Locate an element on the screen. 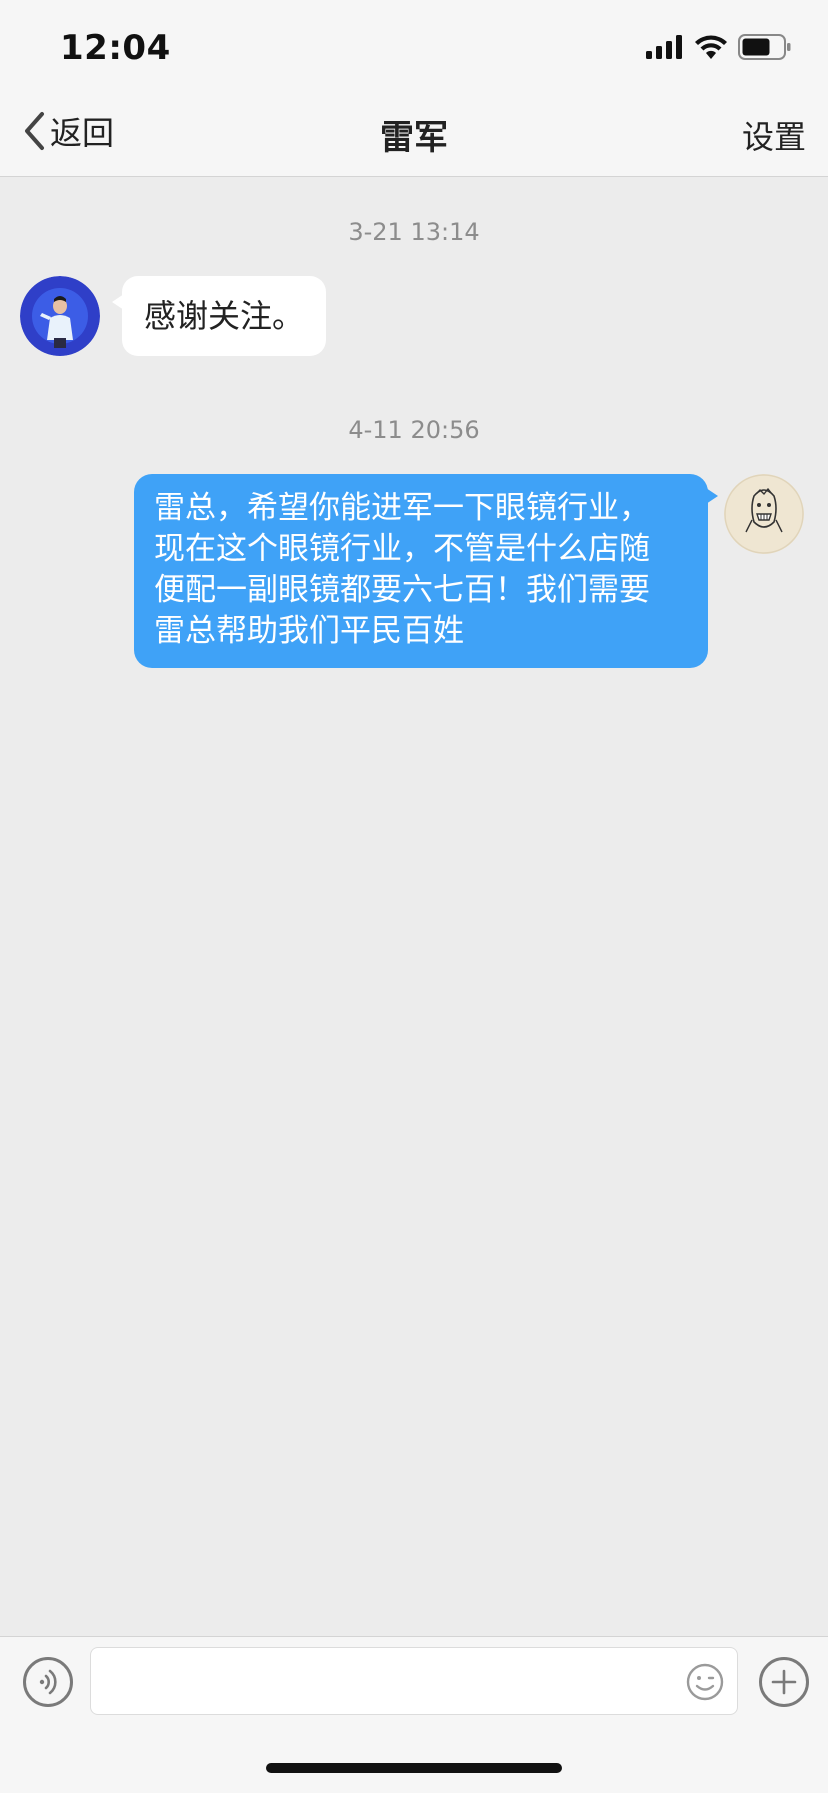 This screenshot has height=1793, width=828. incoming-message-text: 感谢关注。 is located at coordinates (224, 316).